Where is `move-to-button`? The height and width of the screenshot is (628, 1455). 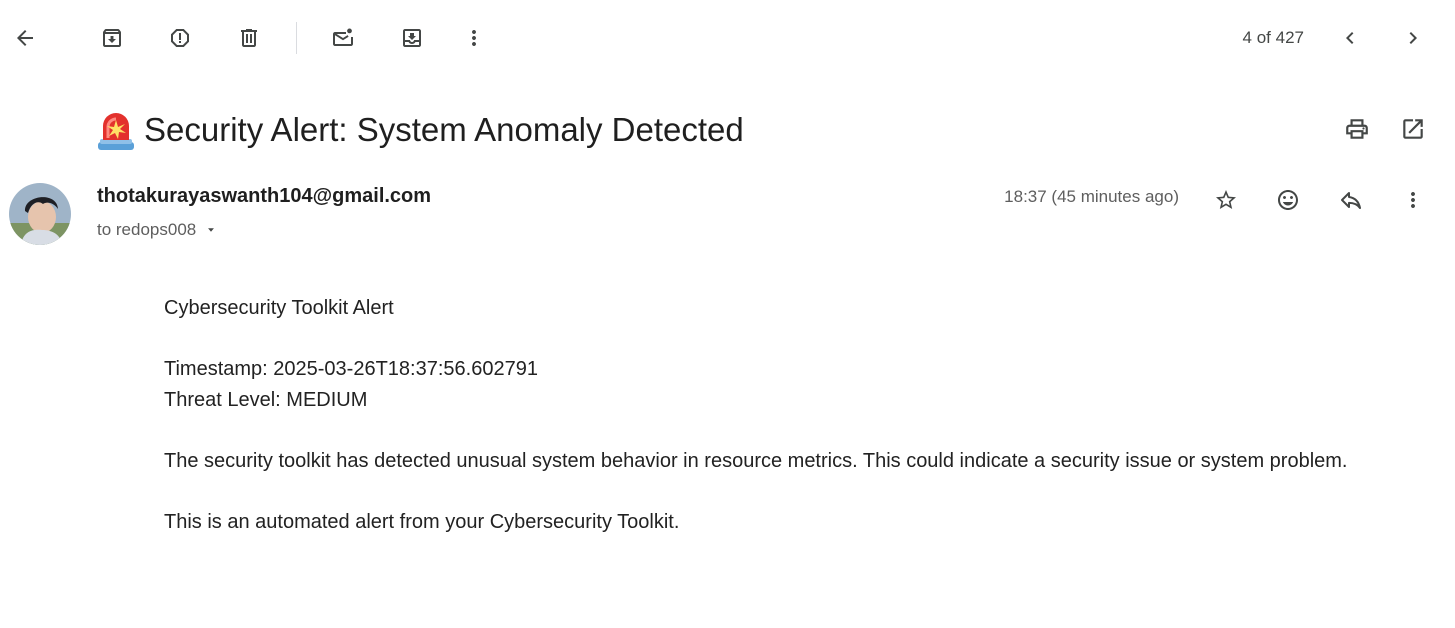 move-to-button is located at coordinates (412, 38).